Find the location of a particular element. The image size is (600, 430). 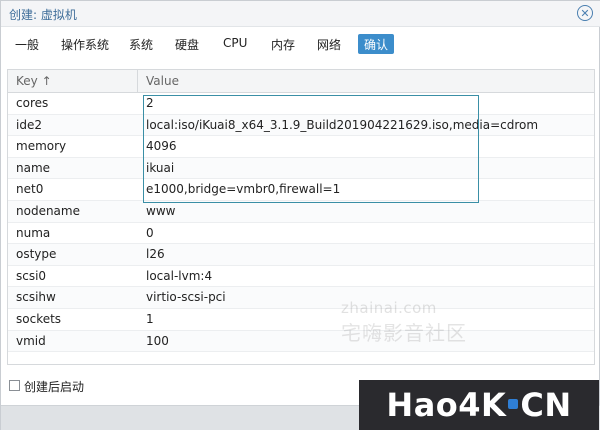

logo-text-suffix: CN is located at coordinates (546, 405).